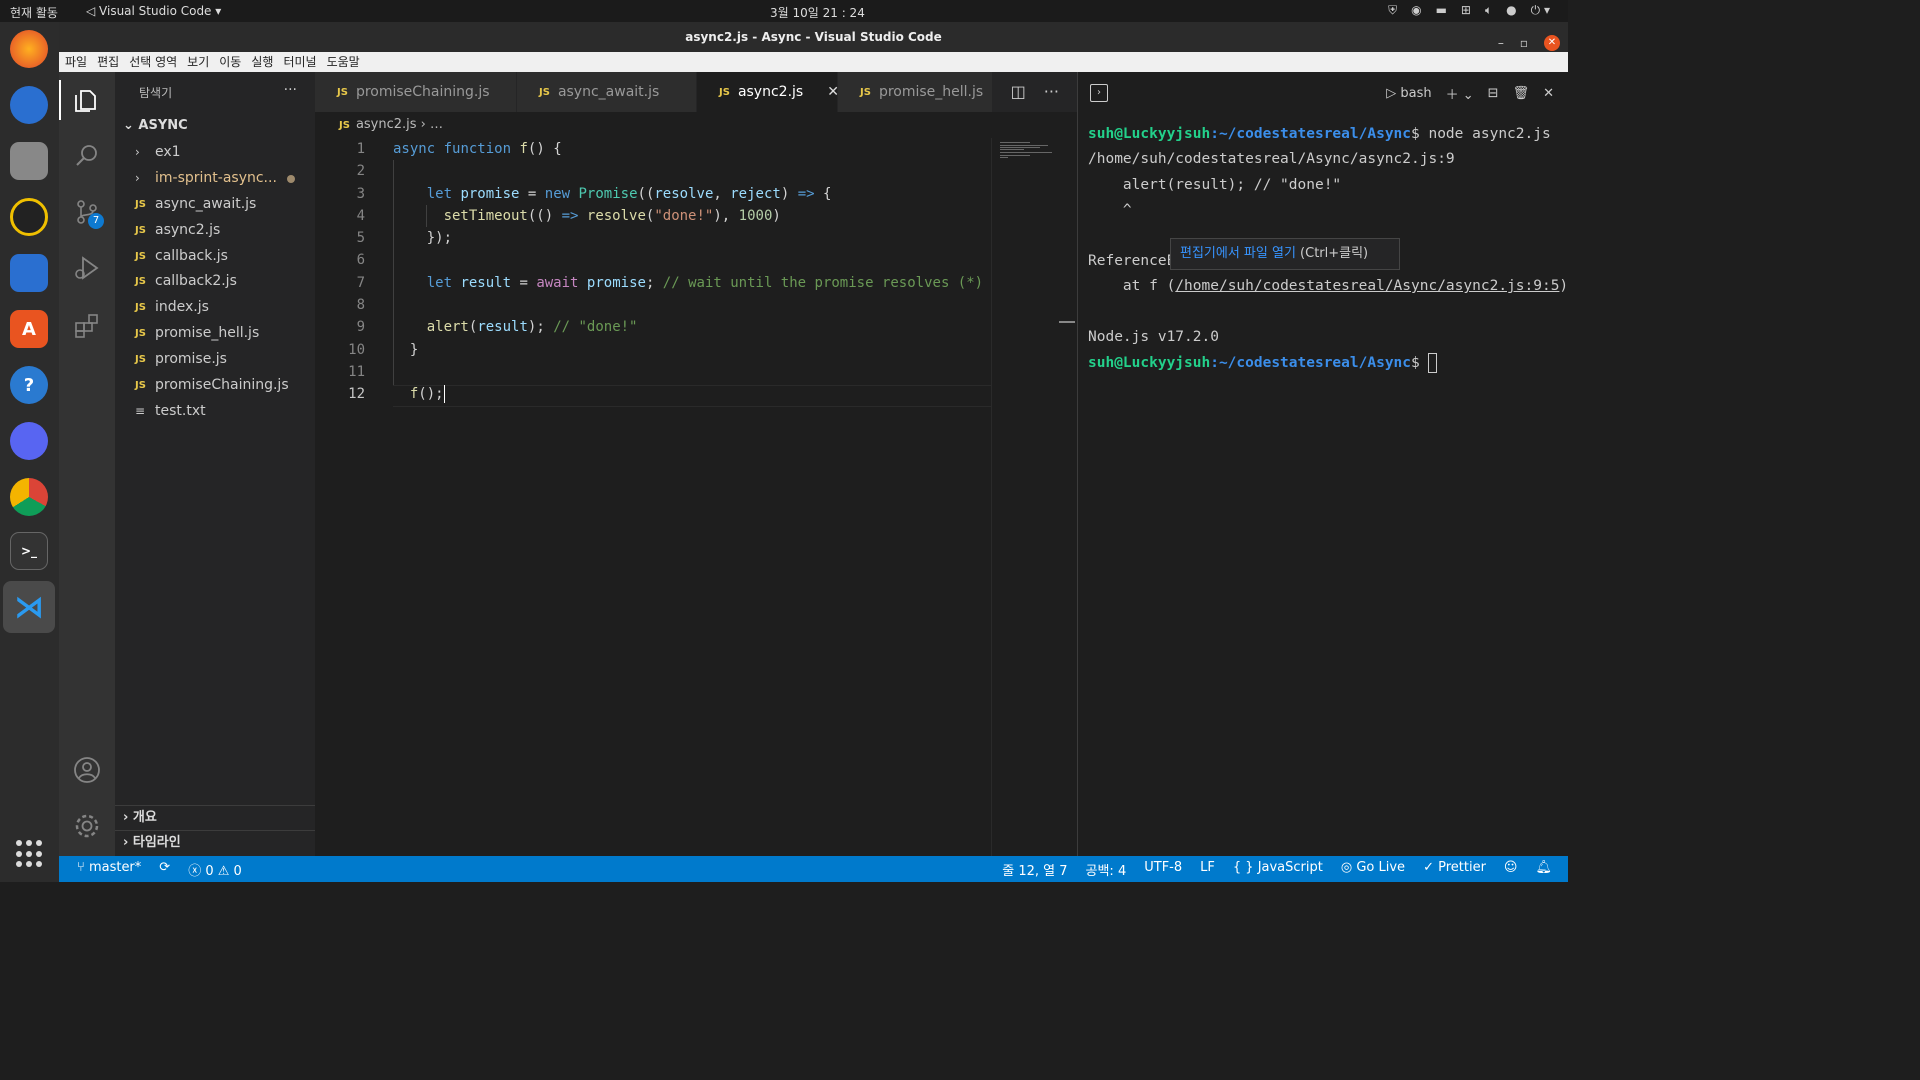 The width and height of the screenshot is (1920, 1080). I want to click on terminal-panel-icon: ›, so click(1099, 93).